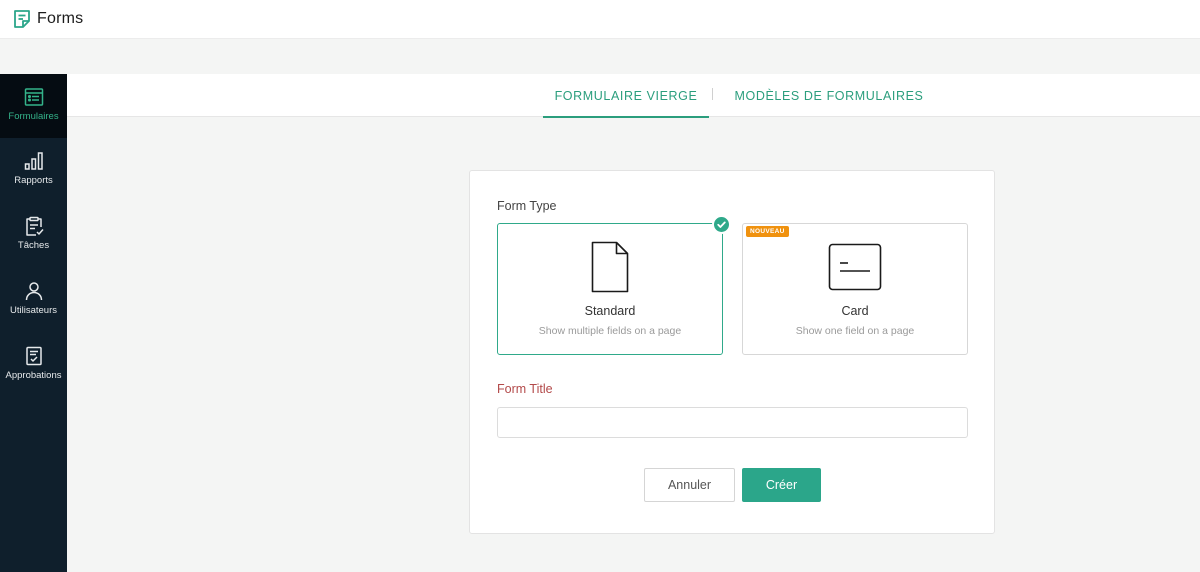 This screenshot has width=1200, height=572. What do you see at coordinates (732, 422) in the screenshot?
I see `form-title-input` at bounding box center [732, 422].